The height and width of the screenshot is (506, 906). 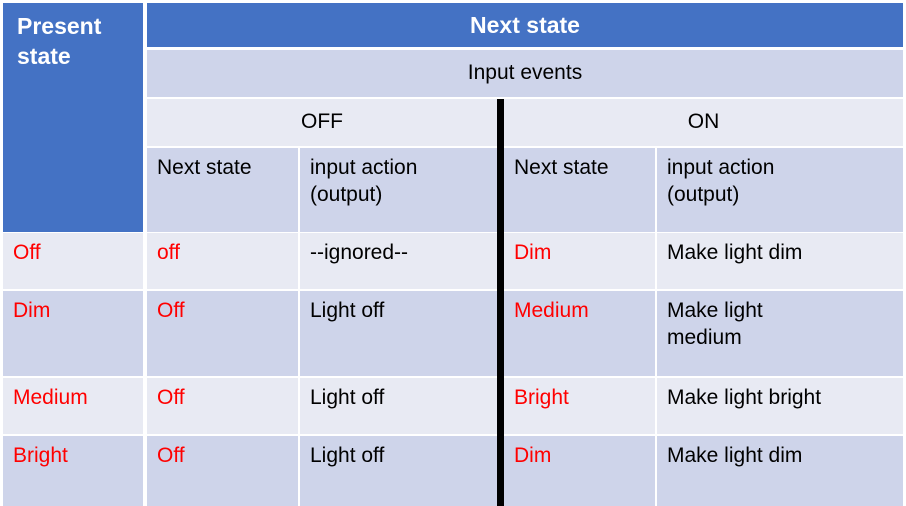 What do you see at coordinates (398, 261) in the screenshot?
I see `table-row: --ignored--` at bounding box center [398, 261].